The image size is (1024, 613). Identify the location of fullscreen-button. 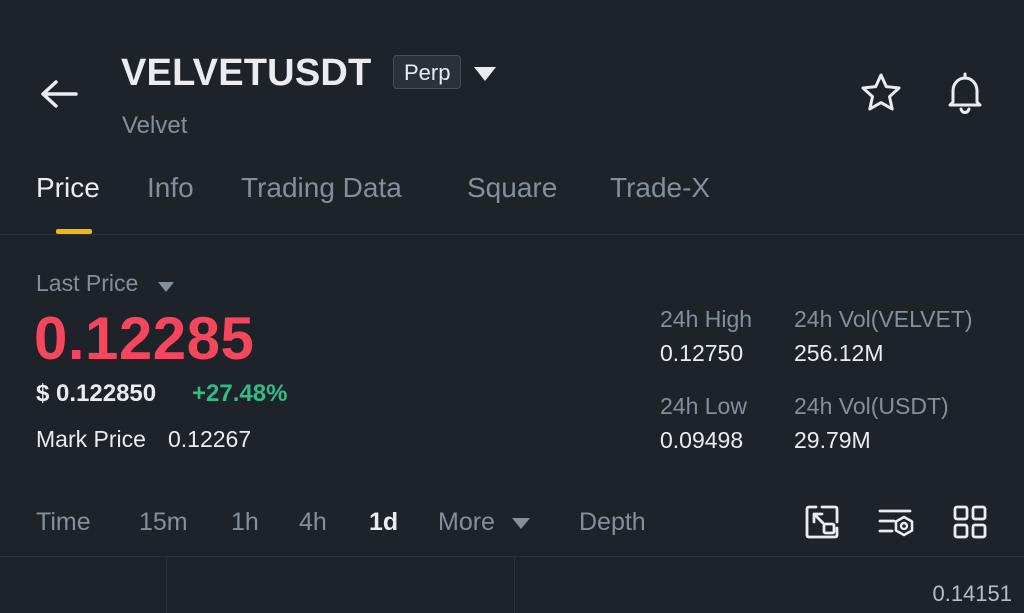
(822, 522).